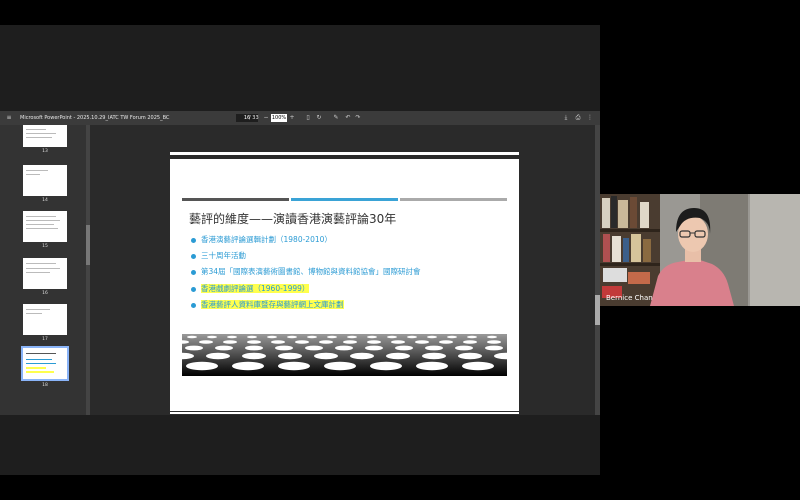 This screenshot has width=800, height=500. I want to click on participant-video: Bernice Chan, so click(700, 250).